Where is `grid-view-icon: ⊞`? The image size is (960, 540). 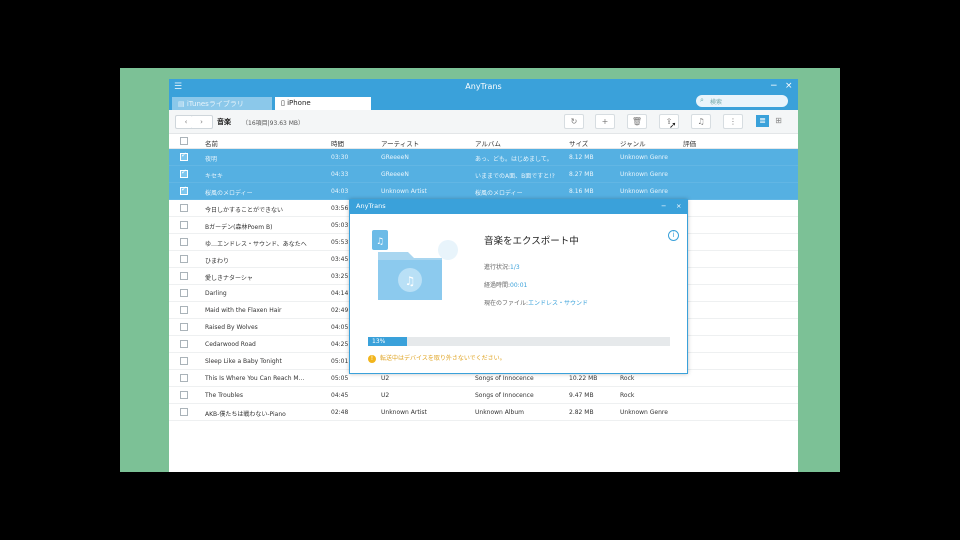 grid-view-icon: ⊞ is located at coordinates (778, 120).